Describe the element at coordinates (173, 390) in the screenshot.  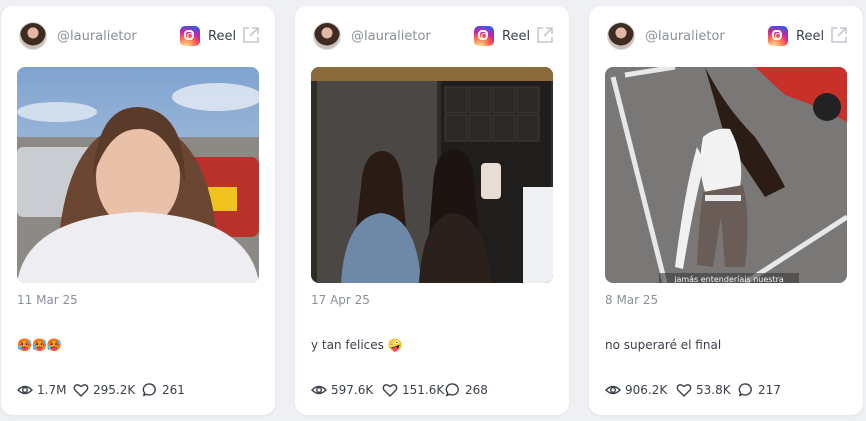
I see `comments-count: 261` at that location.